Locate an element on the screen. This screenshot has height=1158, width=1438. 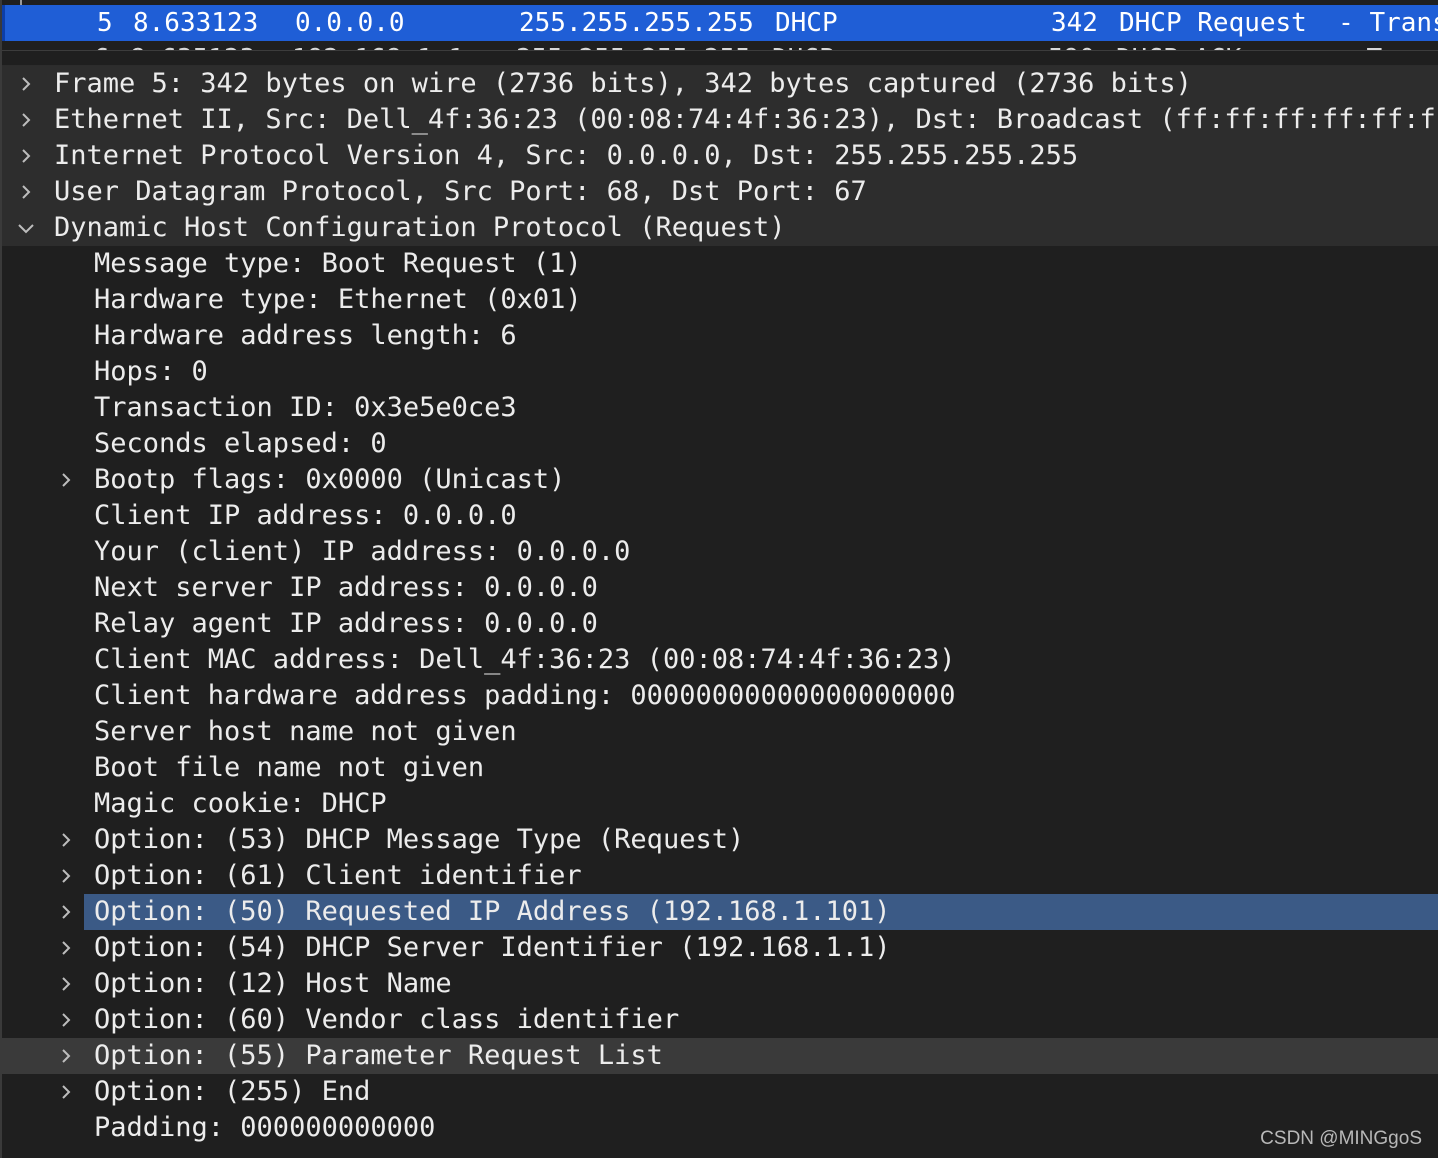
field-label: Your (client) IP address: 0.0.0.0 is located at coordinates (362, 551).